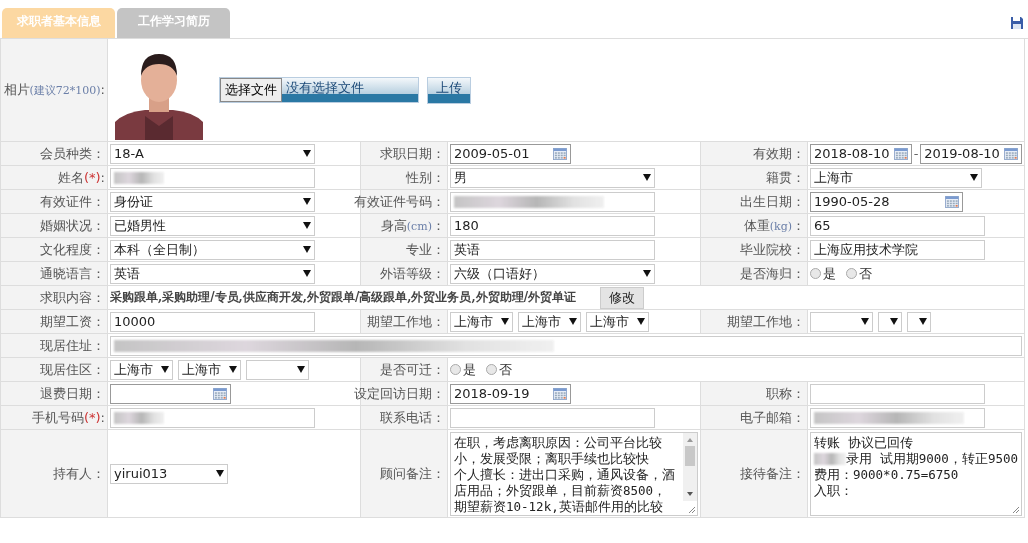  Describe the element at coordinates (169, 473) in the screenshot. I see `dropdown: yirui013` at that location.